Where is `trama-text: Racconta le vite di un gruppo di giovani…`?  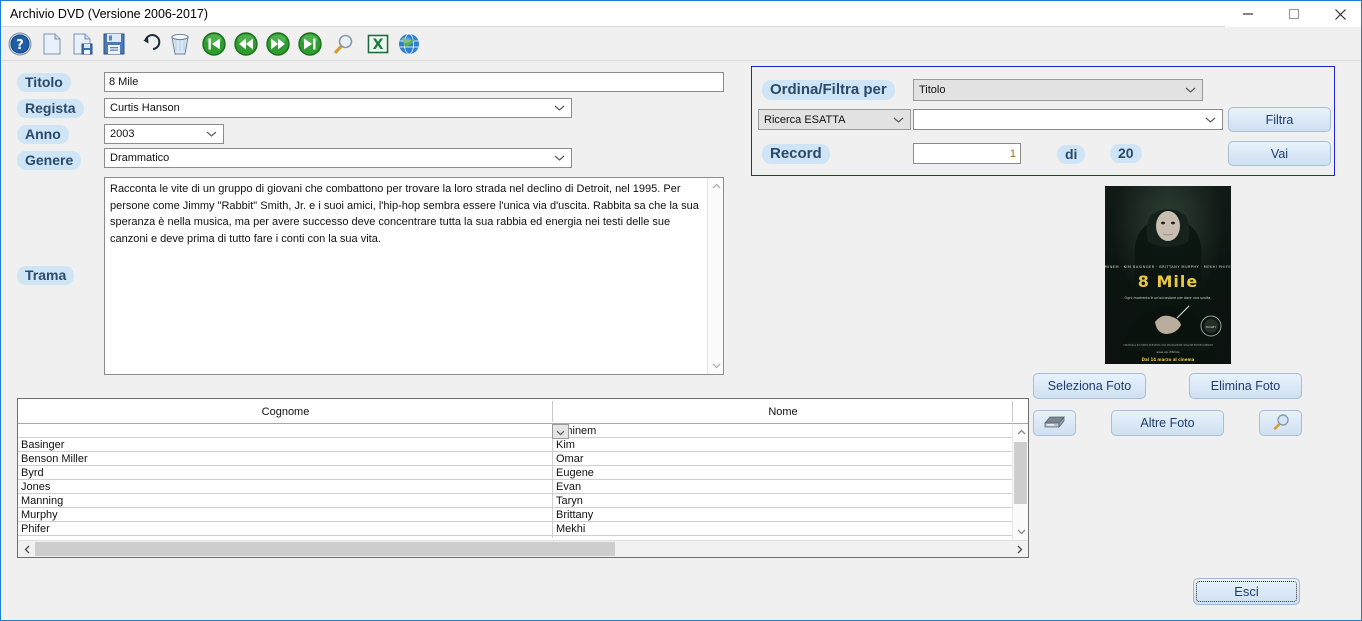
trama-text: Racconta le vite di un gruppo di giovani… is located at coordinates (404, 214).